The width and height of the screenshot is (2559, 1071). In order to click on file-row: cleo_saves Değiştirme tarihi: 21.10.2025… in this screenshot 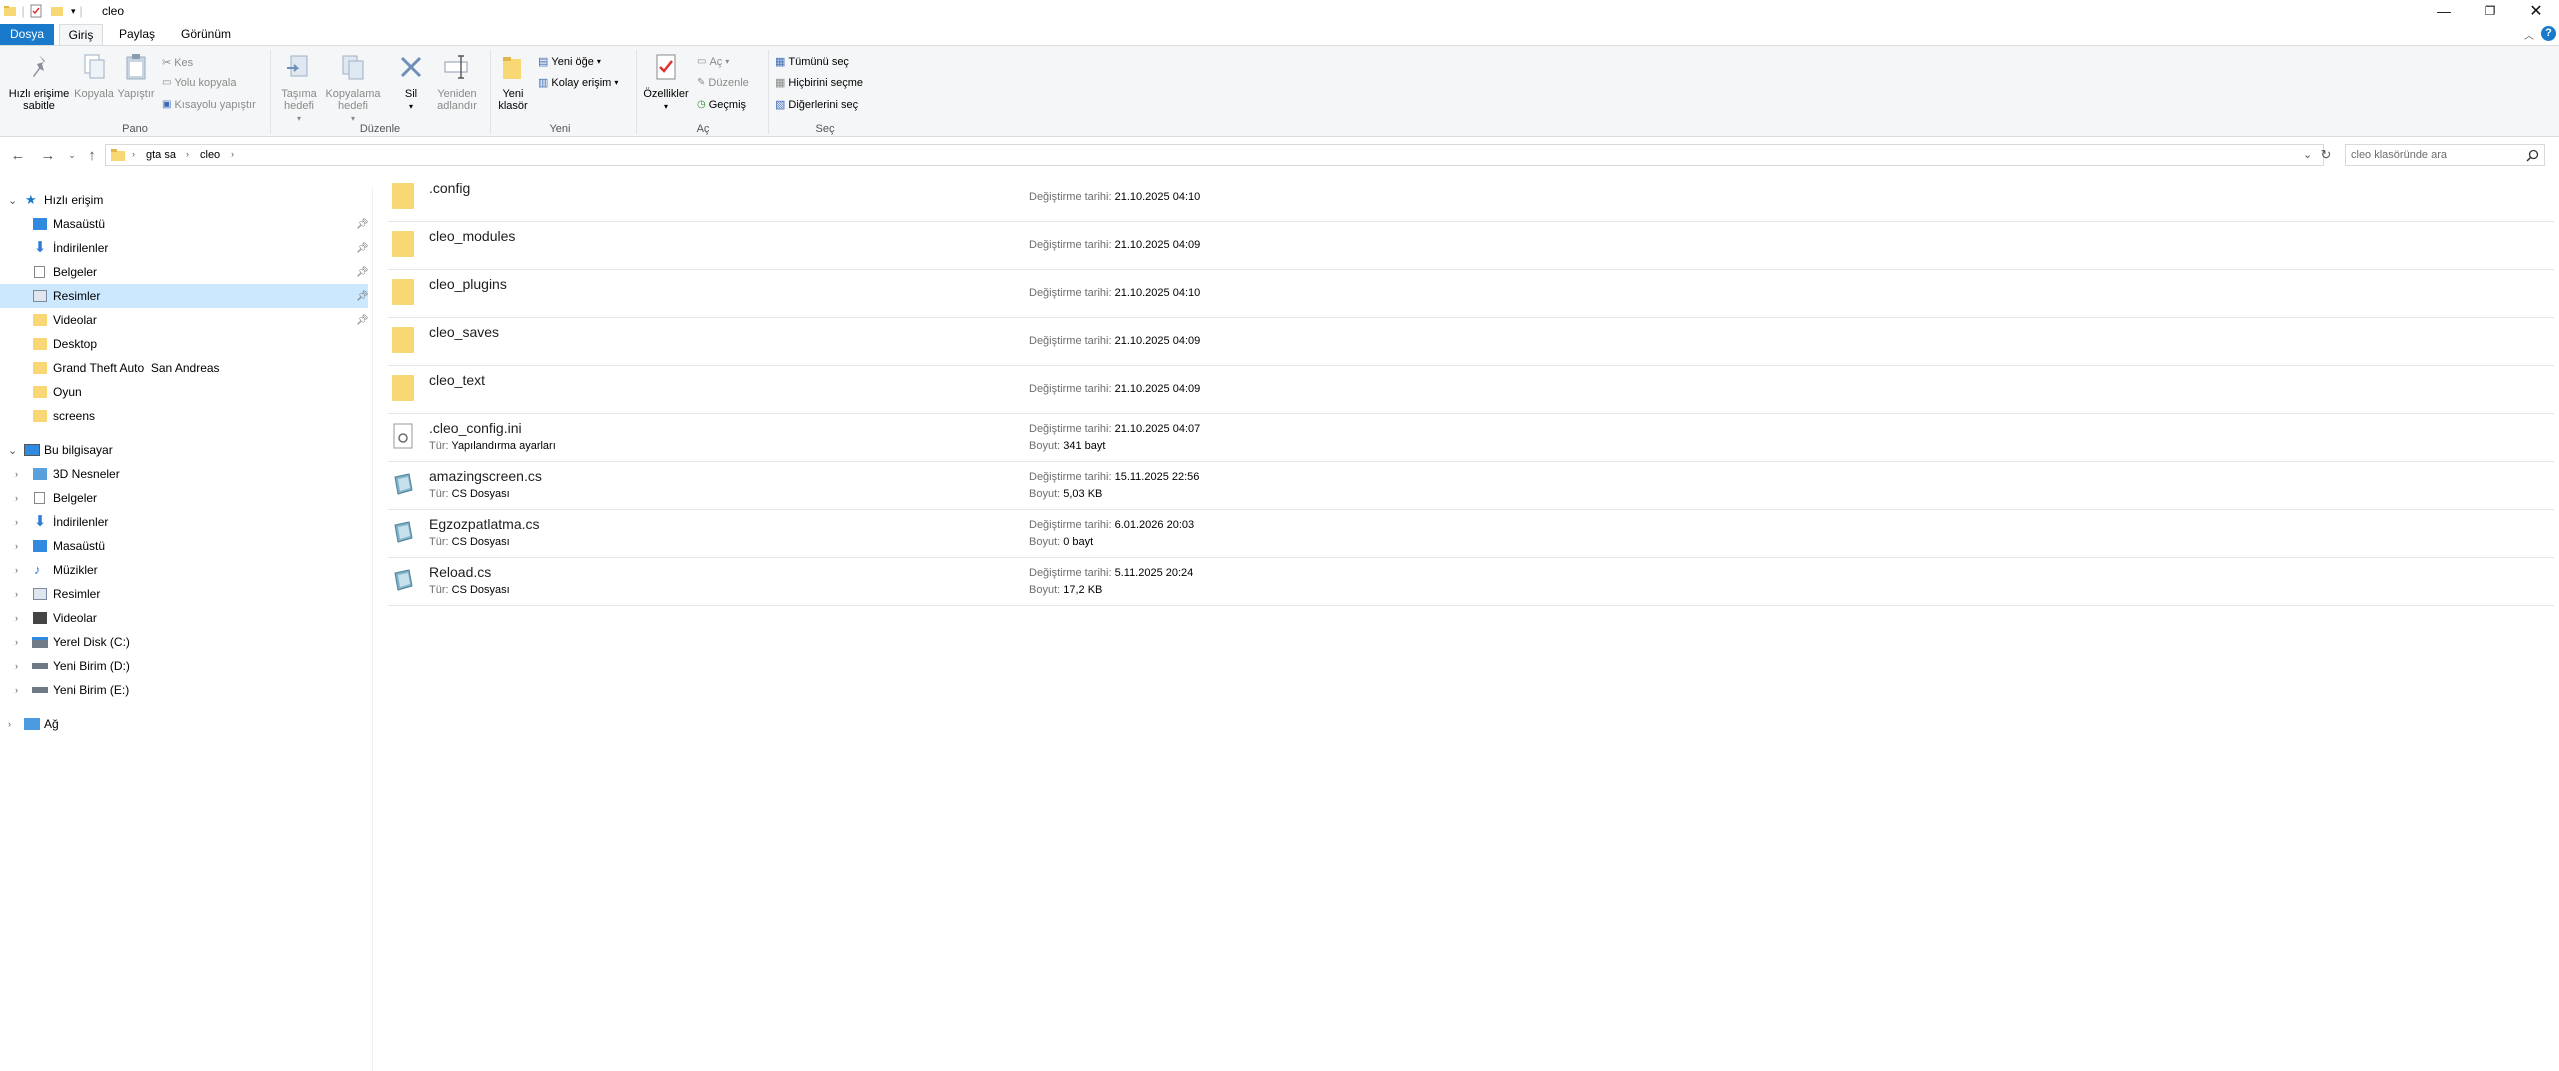, I will do `click(1471, 341)`.